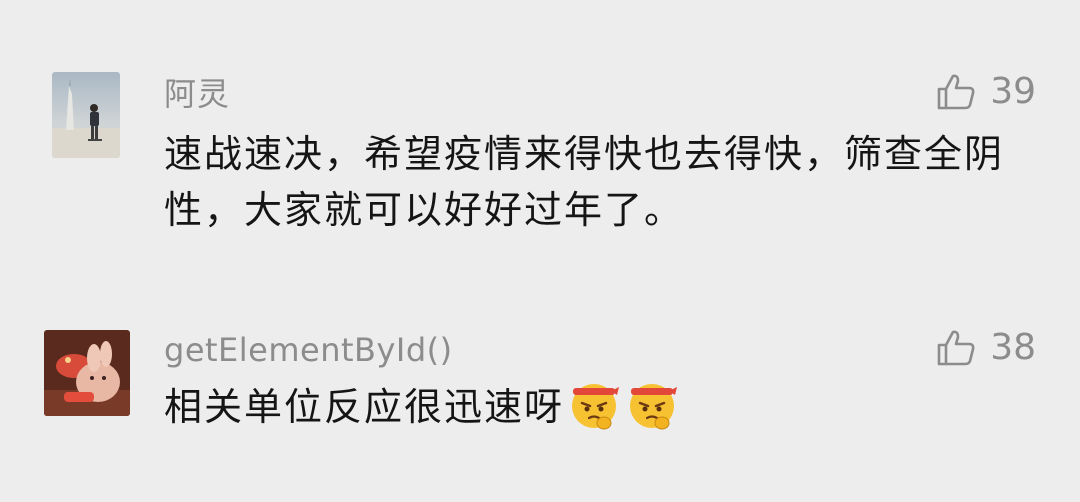  What do you see at coordinates (986, 92) in the screenshot?
I see `like-button: 39` at bounding box center [986, 92].